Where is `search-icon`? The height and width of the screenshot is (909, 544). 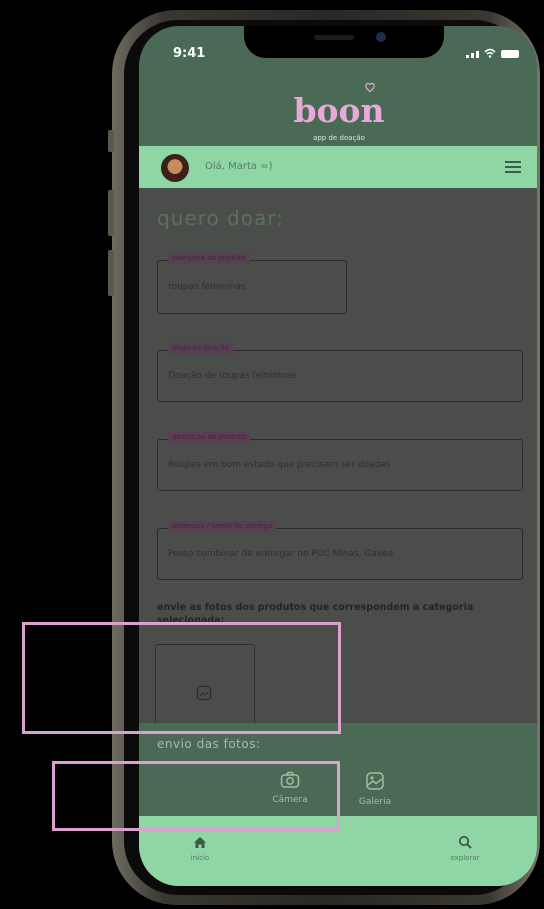 search-icon is located at coordinates (465, 842).